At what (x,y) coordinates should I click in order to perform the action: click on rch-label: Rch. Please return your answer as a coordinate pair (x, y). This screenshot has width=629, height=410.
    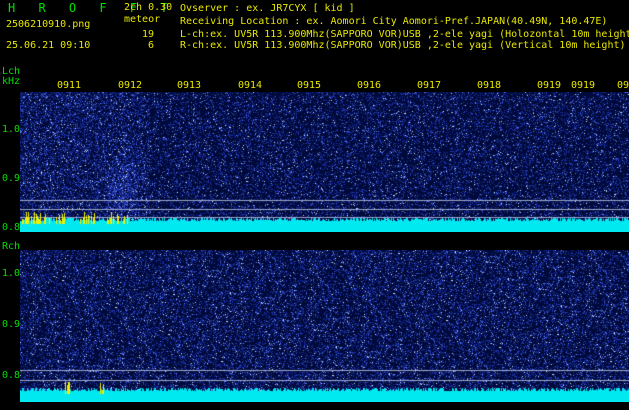
    Looking at the image, I should click on (11, 246).